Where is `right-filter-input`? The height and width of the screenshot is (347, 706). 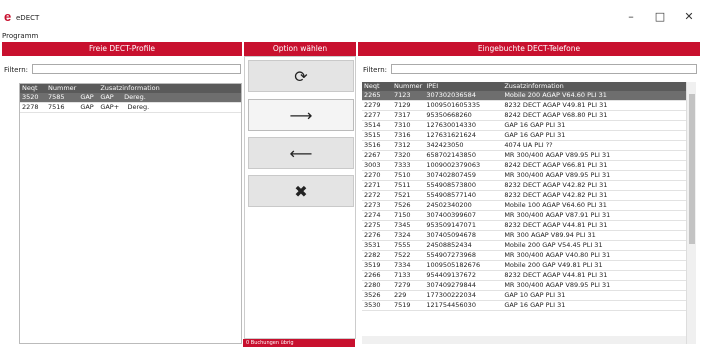
right-filter-input is located at coordinates (544, 69).